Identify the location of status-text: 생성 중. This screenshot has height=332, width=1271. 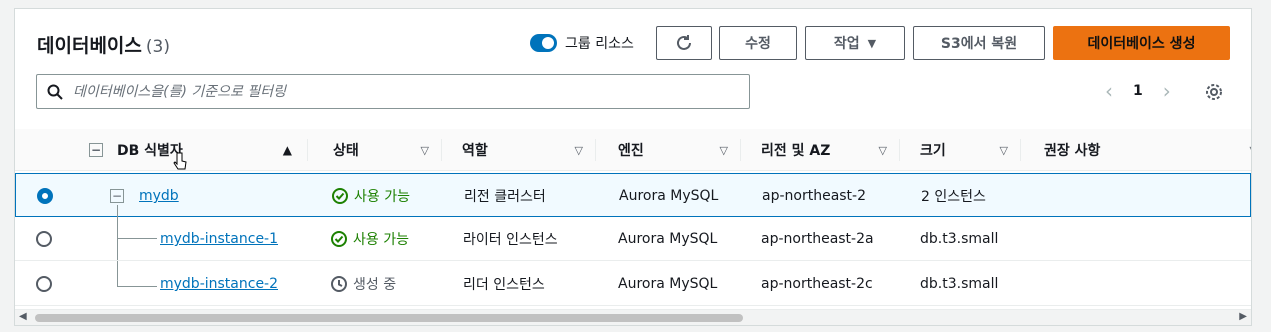
(375, 285).